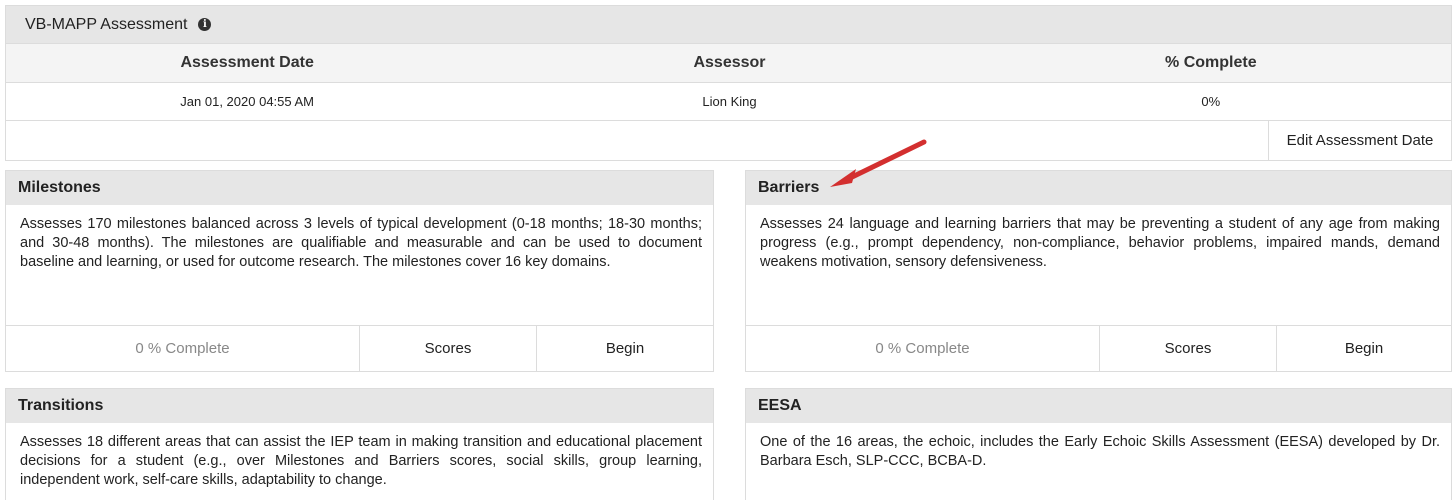  I want to click on barriers-begin-button: Begin, so click(1364, 348).